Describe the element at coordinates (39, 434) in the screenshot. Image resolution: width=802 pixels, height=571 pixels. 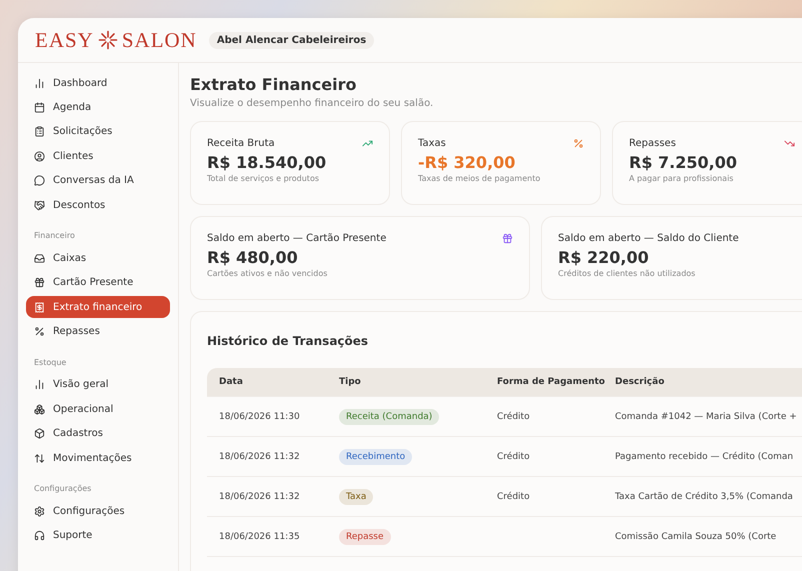
I see `box-icon` at that location.